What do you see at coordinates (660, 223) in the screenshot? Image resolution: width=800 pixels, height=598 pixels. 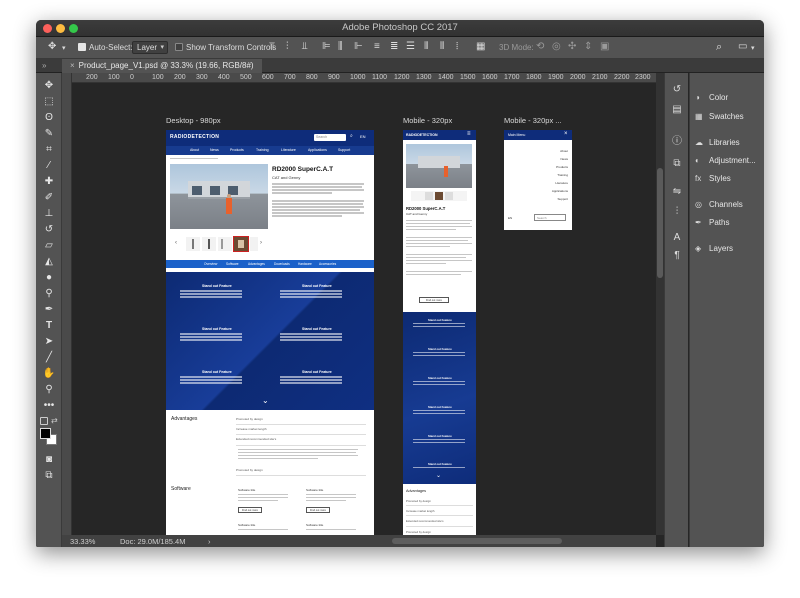 I see `scrollbar-thumb` at bounding box center [660, 223].